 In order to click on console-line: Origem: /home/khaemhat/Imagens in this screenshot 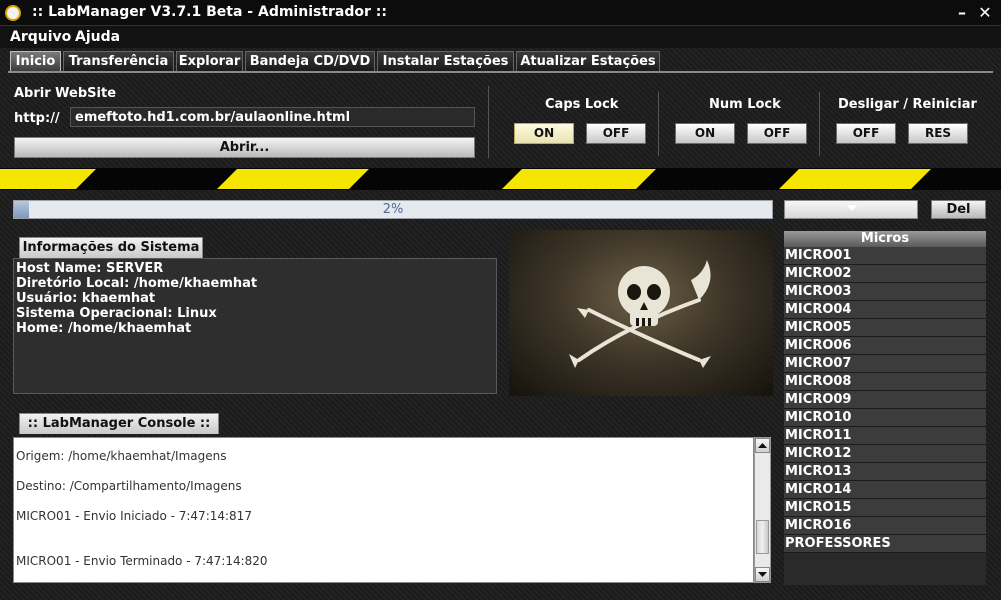, I will do `click(121, 456)`.